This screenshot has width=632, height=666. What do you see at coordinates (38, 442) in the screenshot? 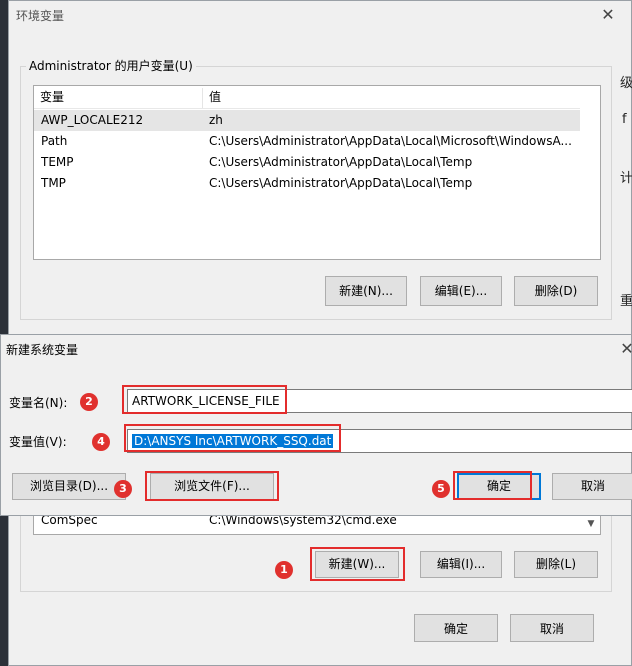
I see `variable-value-label: 变量值(V):` at bounding box center [38, 442].